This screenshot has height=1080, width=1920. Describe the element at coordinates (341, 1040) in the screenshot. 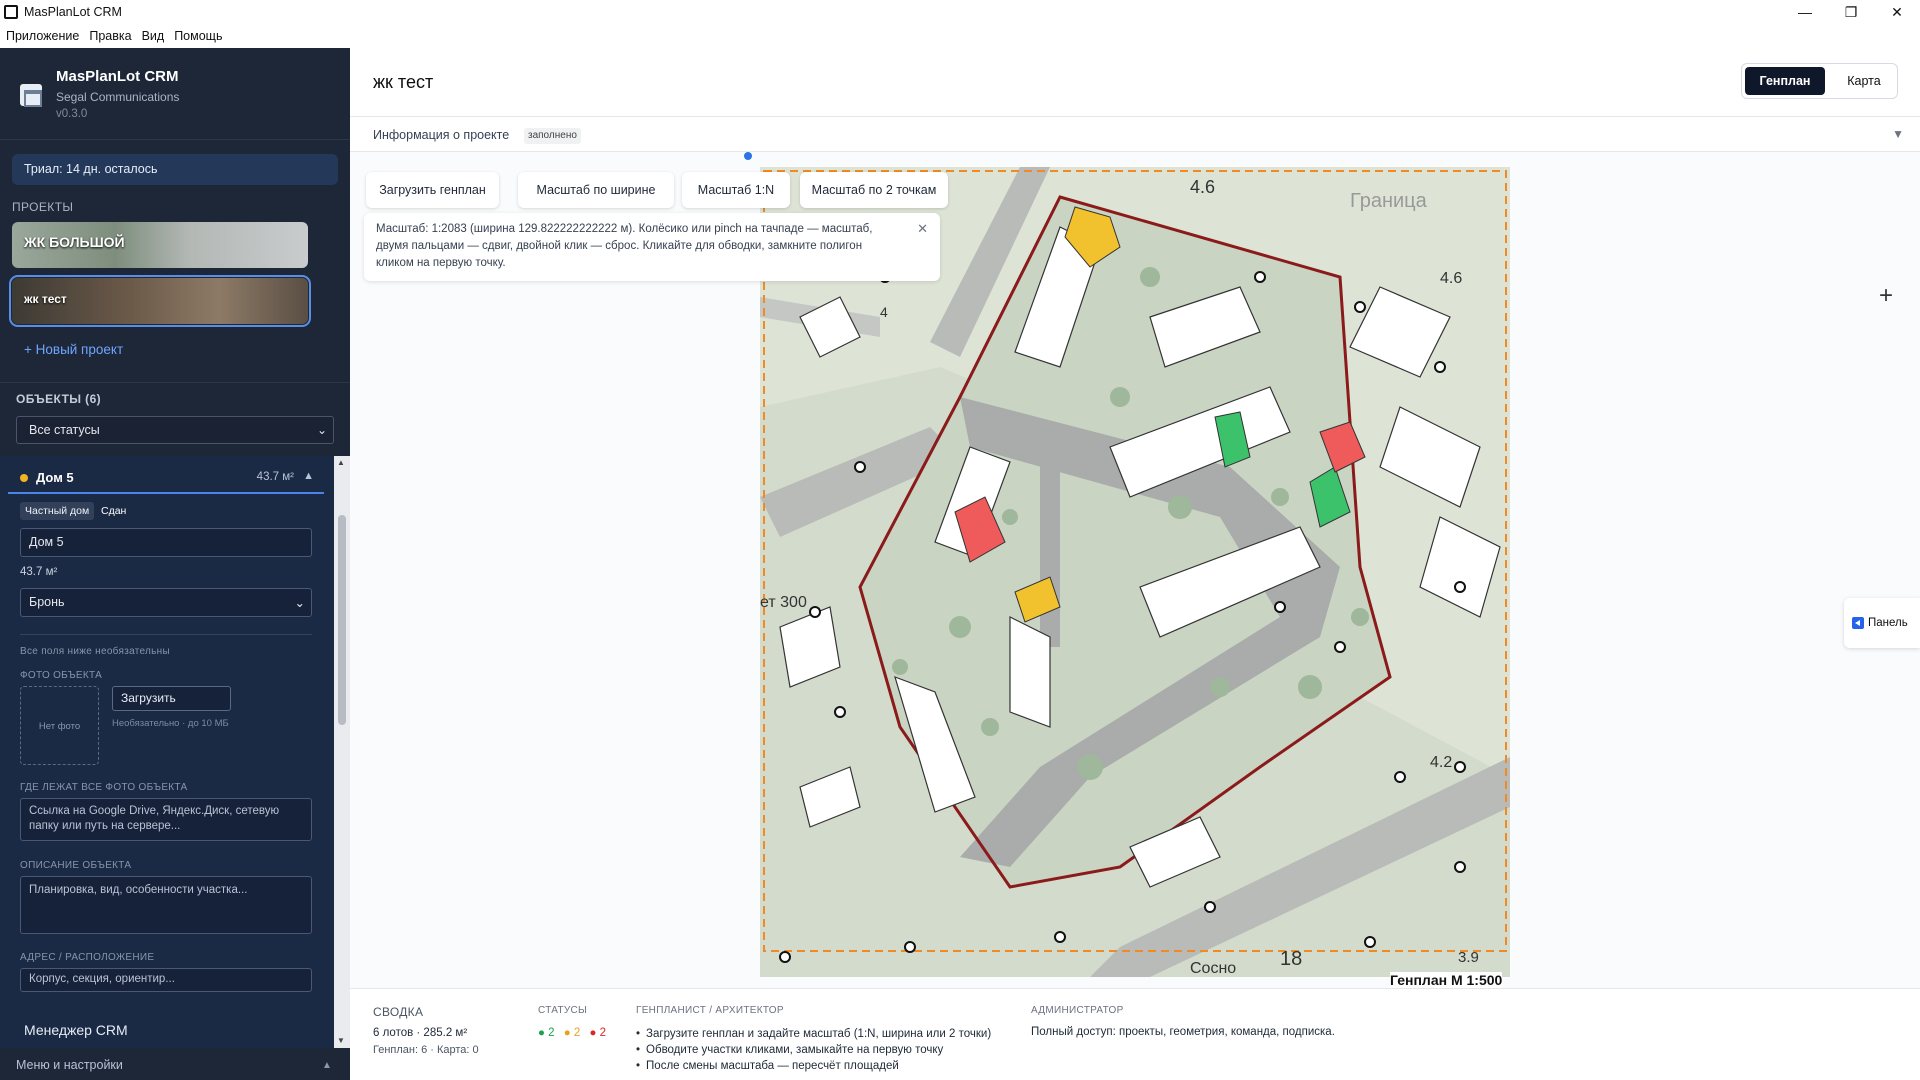

I see `scroll-down-icon: ▼` at that location.